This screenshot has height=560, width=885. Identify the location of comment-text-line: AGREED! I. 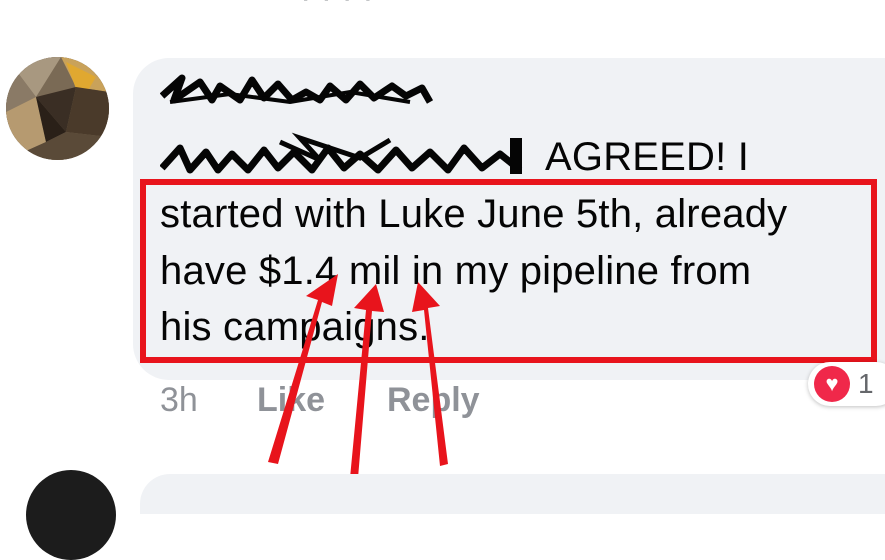
(647, 157).